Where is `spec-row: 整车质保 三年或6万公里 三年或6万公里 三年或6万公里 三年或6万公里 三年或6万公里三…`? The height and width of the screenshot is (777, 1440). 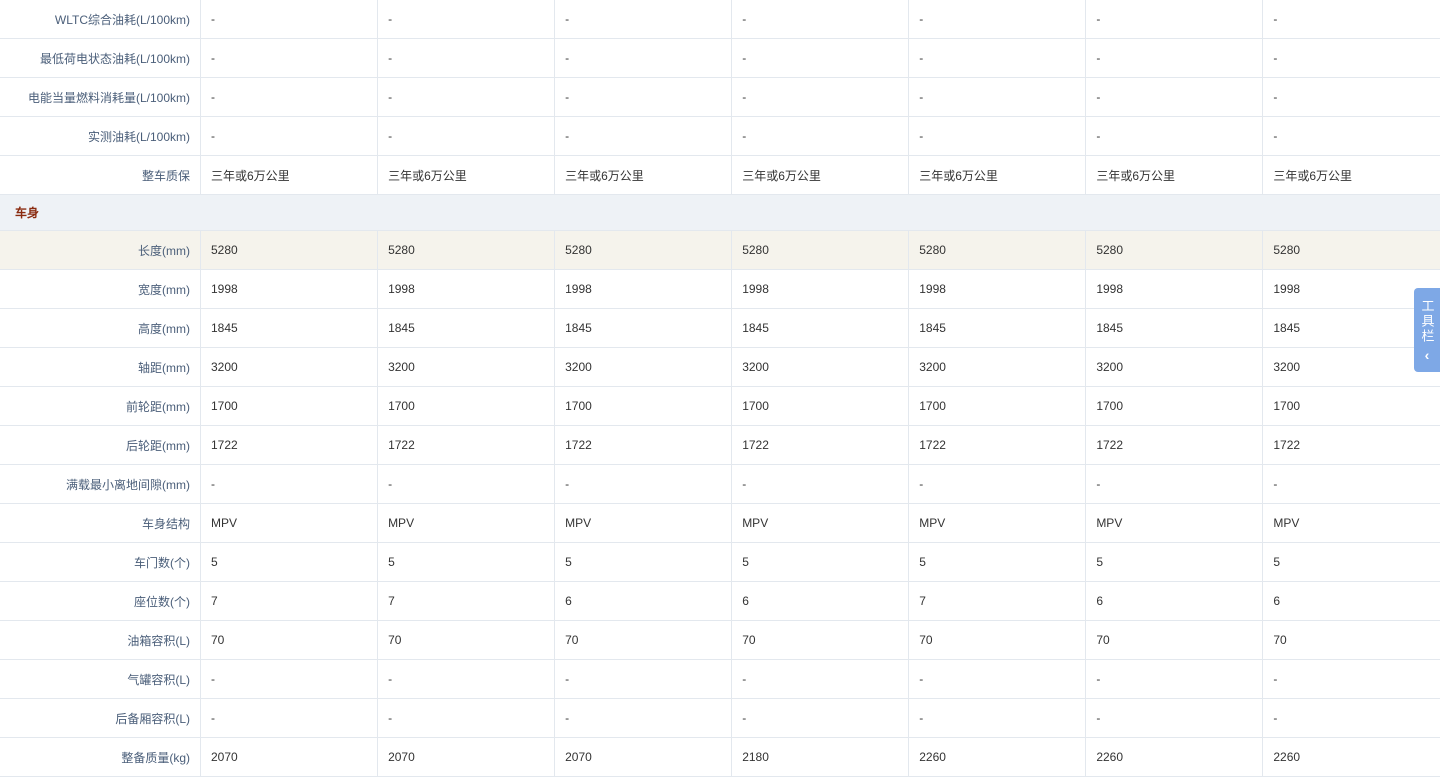 spec-row: 整车质保 三年或6万公里 三年或6万公里 三年或6万公里 三年或6万公里 三年或6万公里三… is located at coordinates (720, 175).